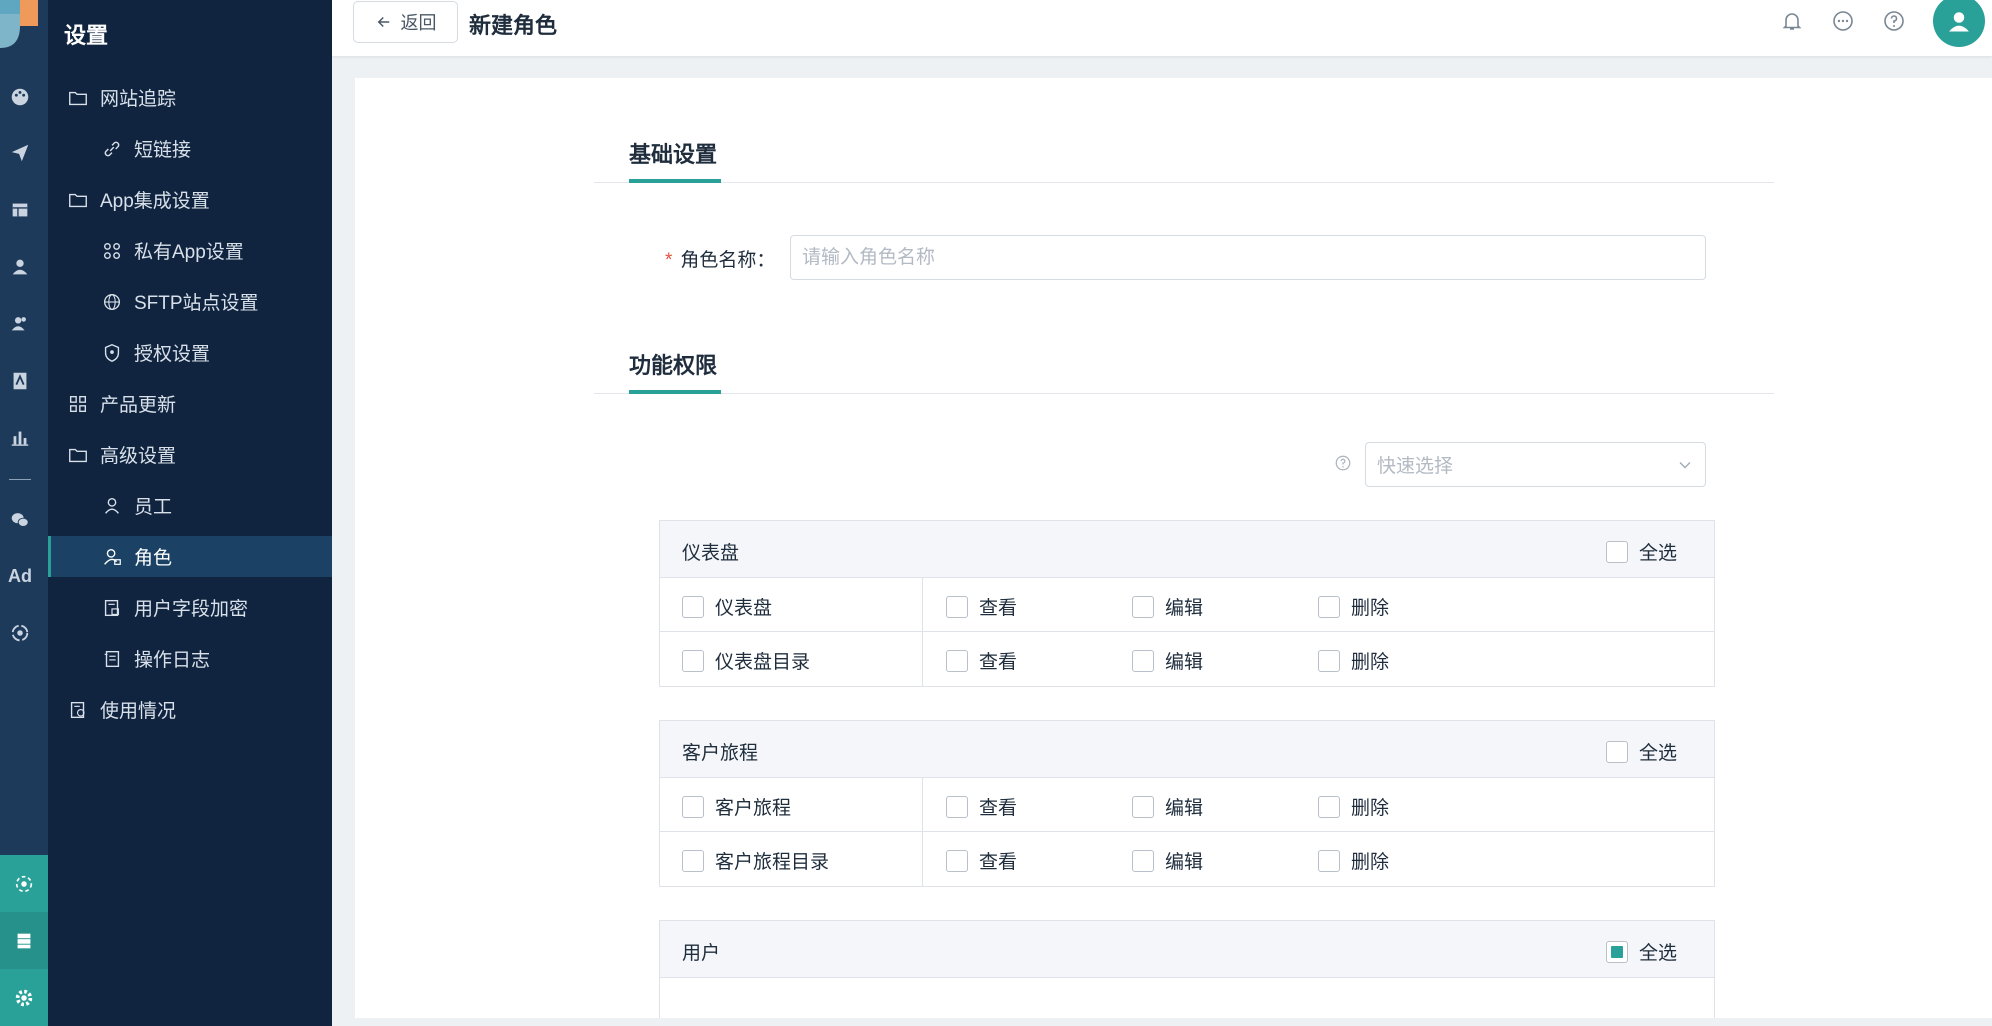 The width and height of the screenshot is (1992, 1026). Describe the element at coordinates (673, 364) in the screenshot. I see `tab-permissions: 功能权限` at that location.